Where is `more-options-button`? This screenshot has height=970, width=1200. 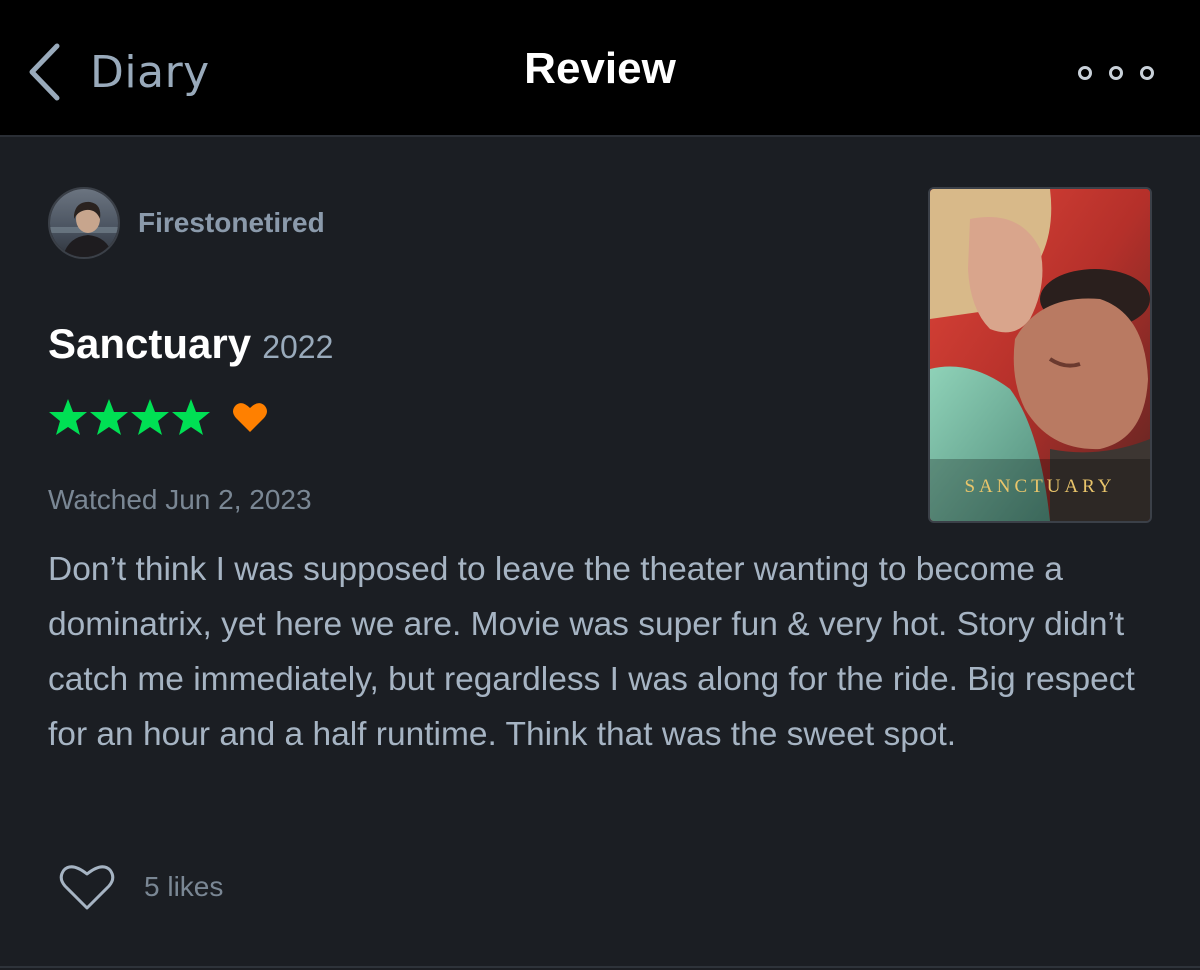
more-options-button is located at coordinates (1116, 73).